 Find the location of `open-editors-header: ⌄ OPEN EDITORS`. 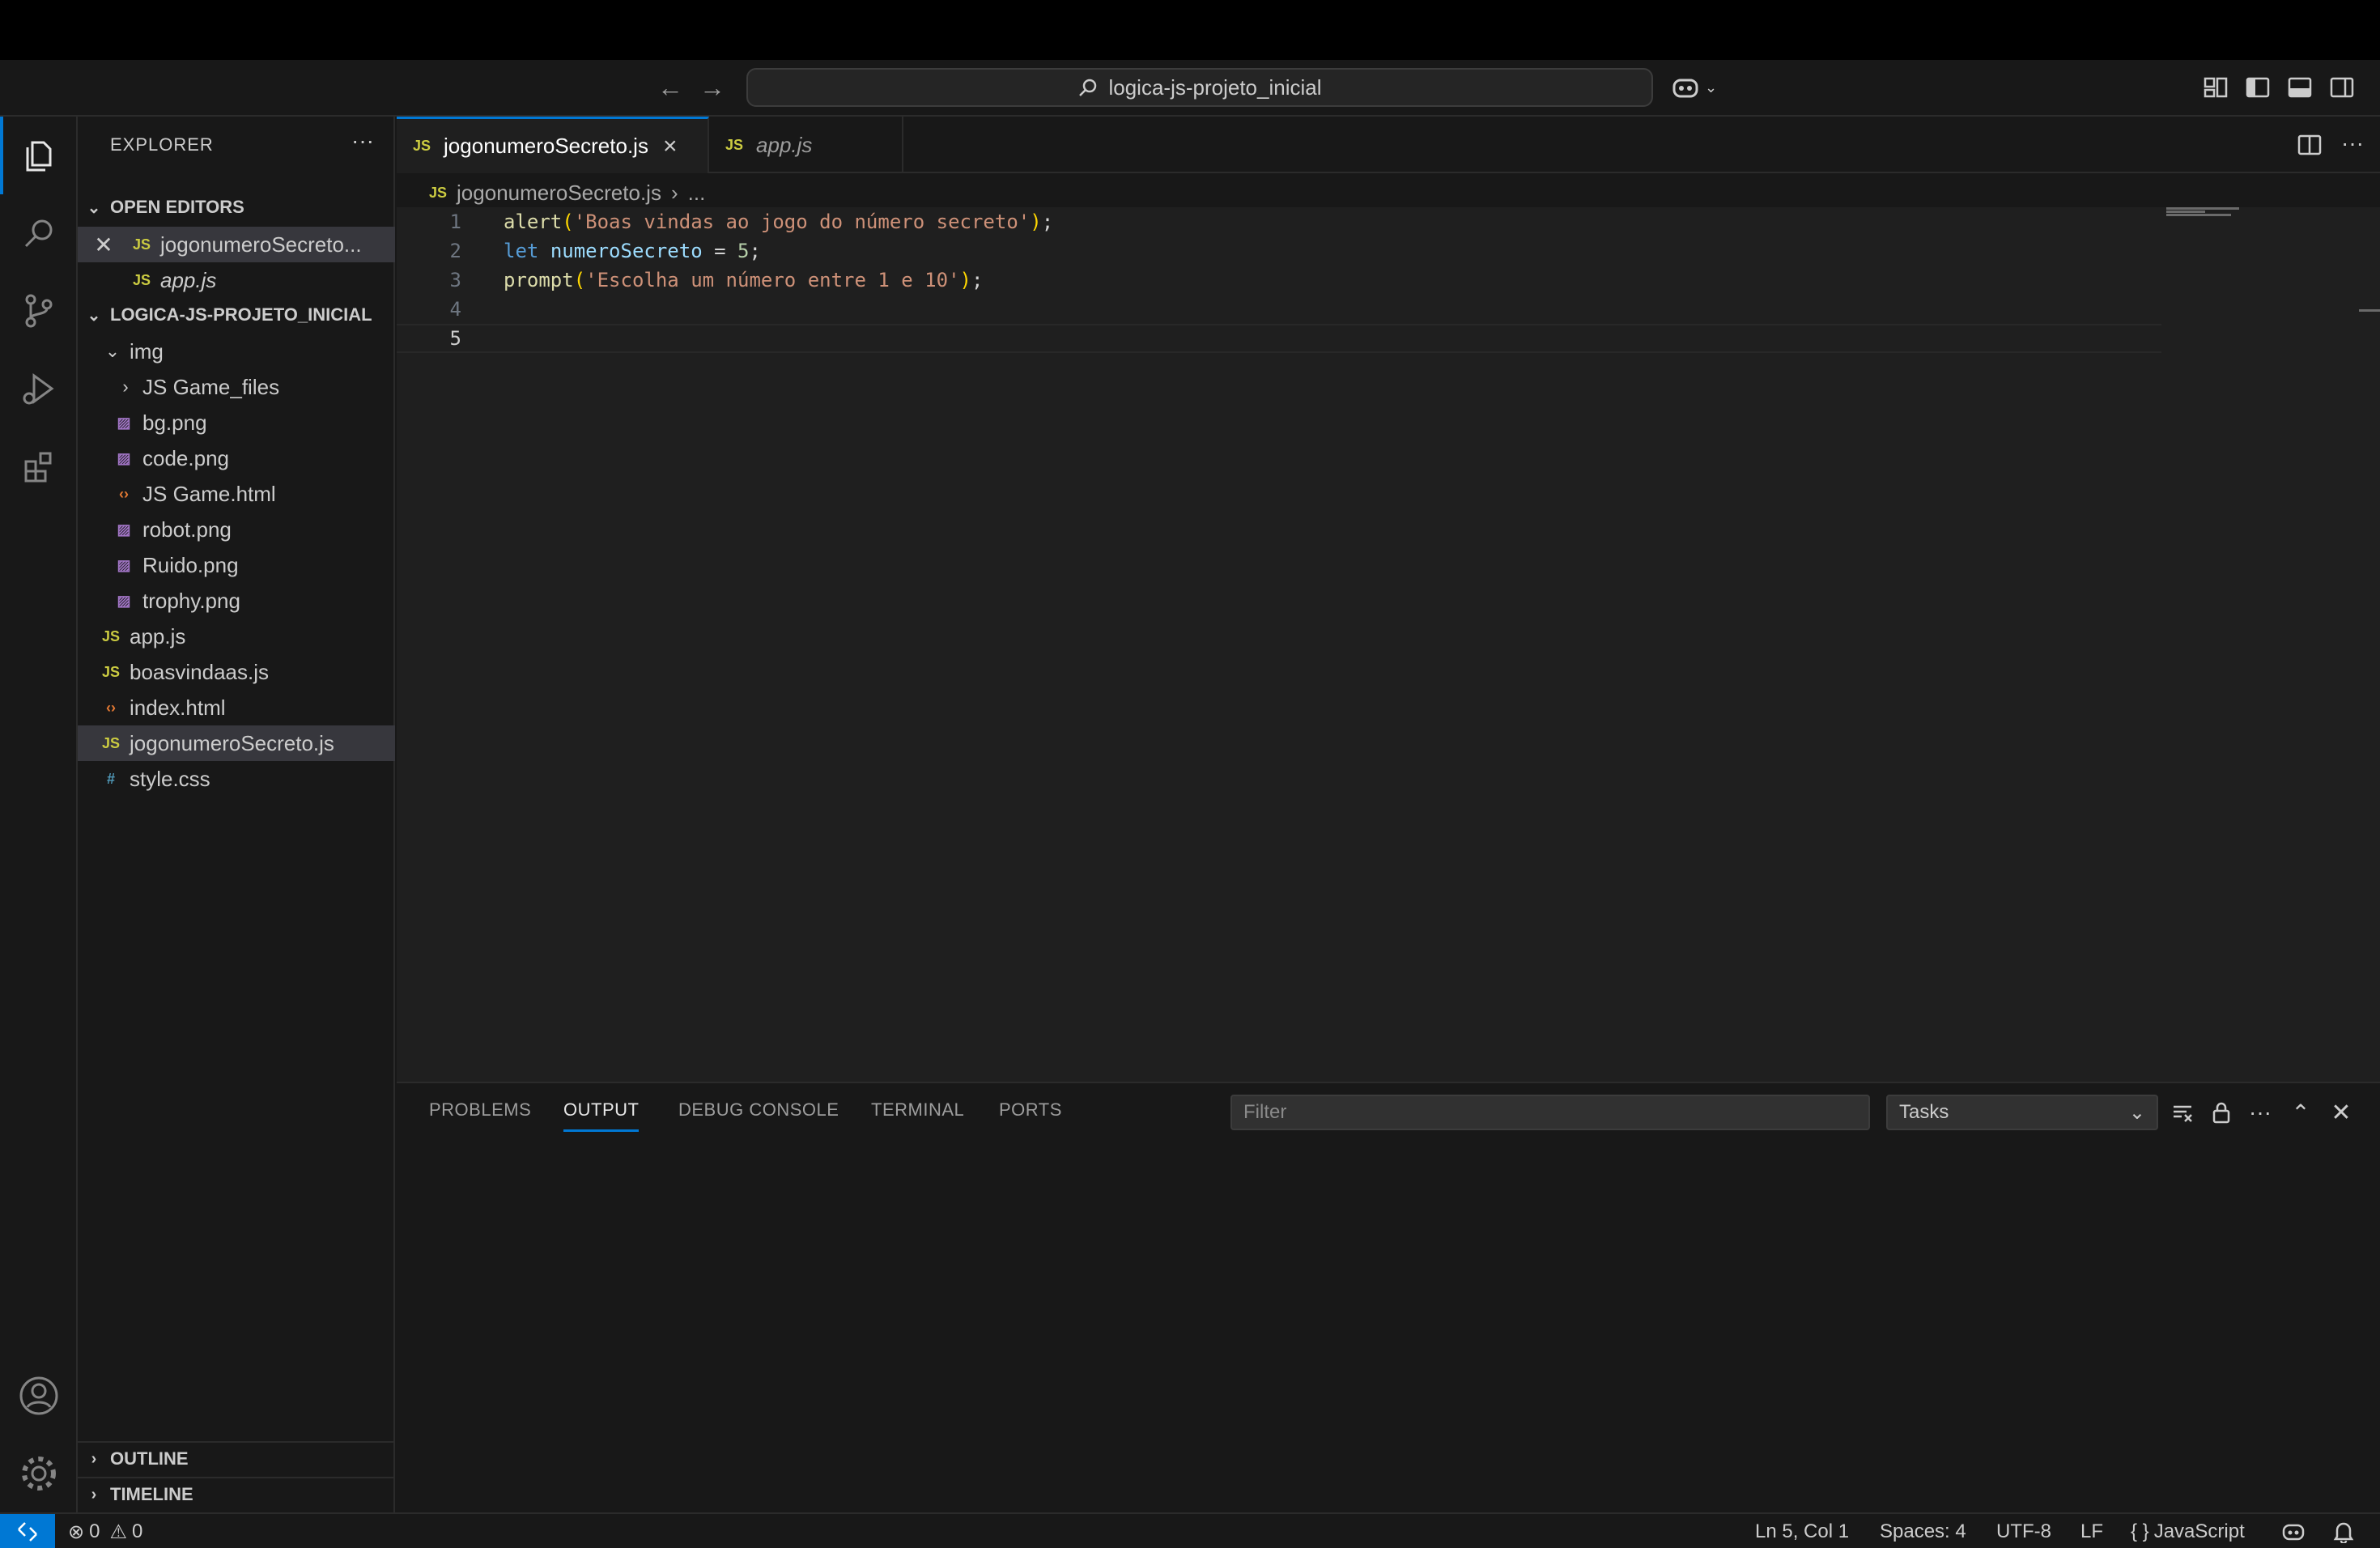

open-editors-header: ⌄ OPEN EDITORS is located at coordinates (237, 207).